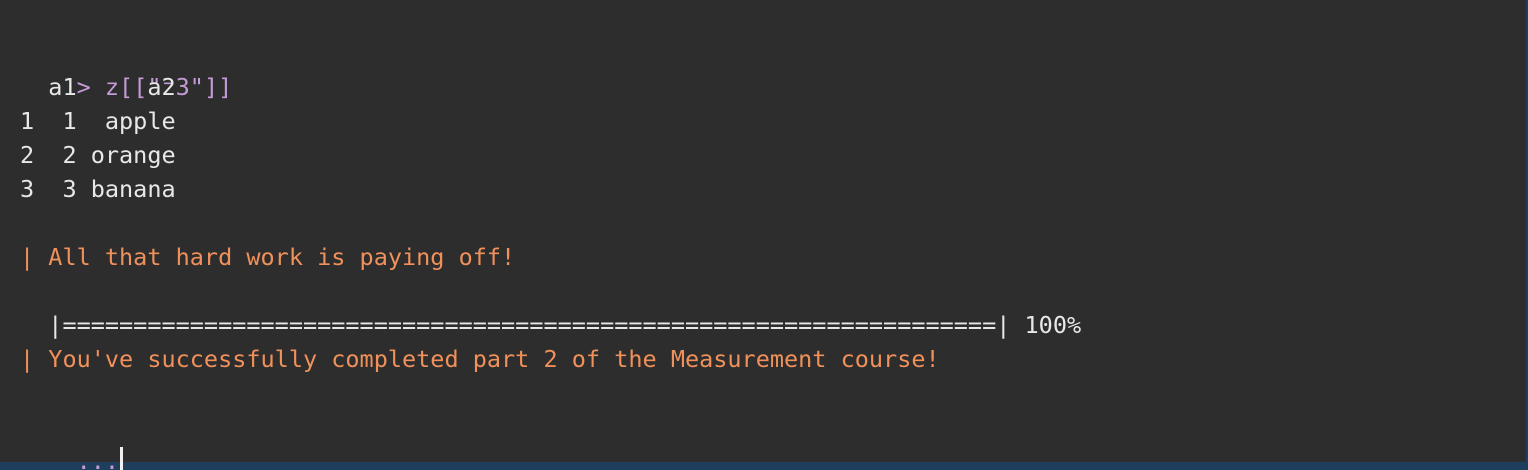 This screenshot has height=470, width=1528. Describe the element at coordinates (98, 189) in the screenshot. I see `table-row: 3 3 banana` at that location.